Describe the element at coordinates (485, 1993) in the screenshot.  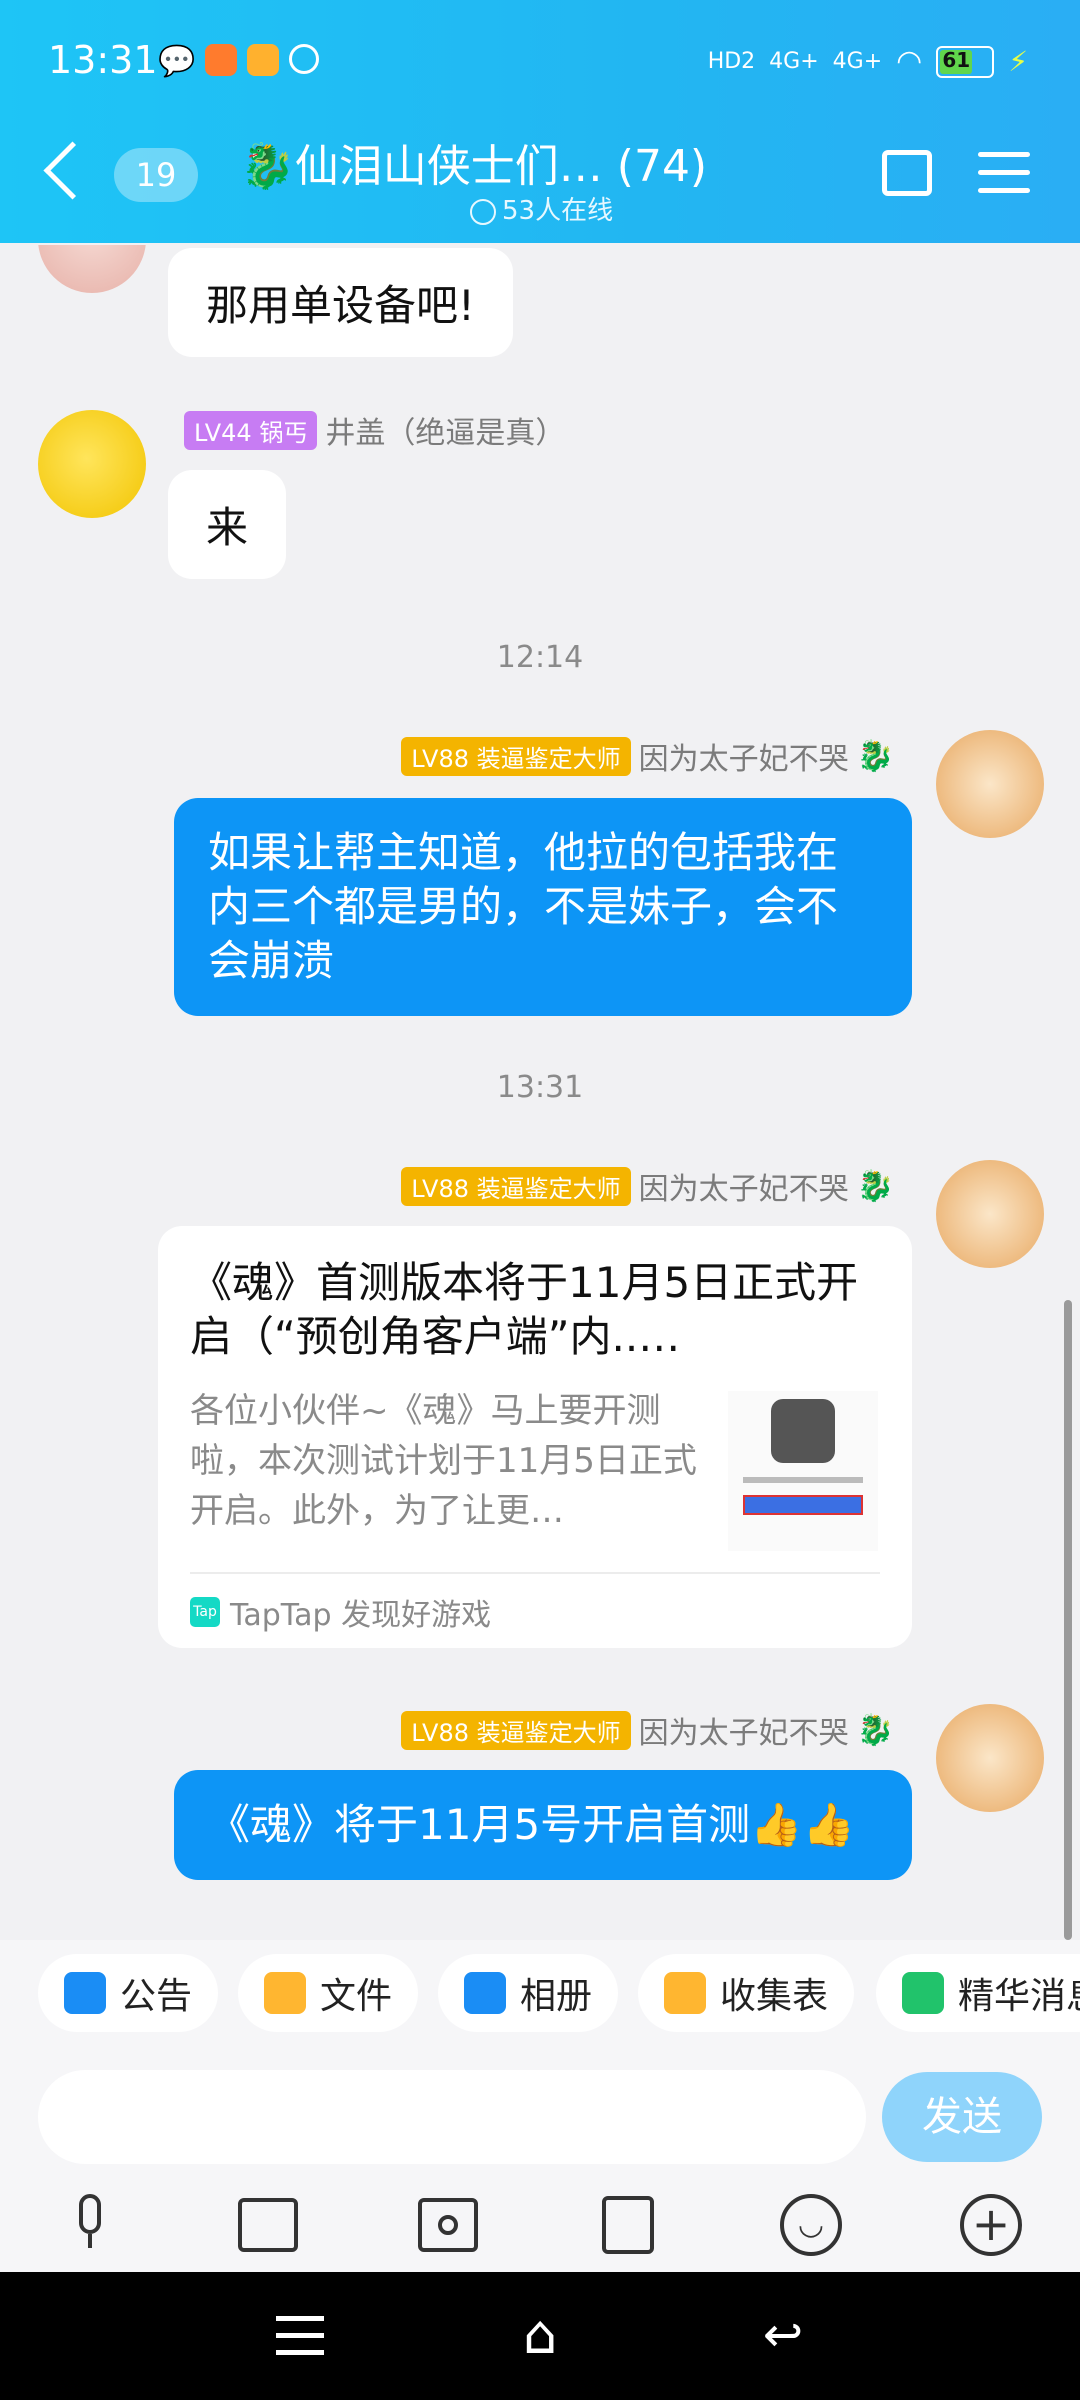
I see `album-icon` at that location.